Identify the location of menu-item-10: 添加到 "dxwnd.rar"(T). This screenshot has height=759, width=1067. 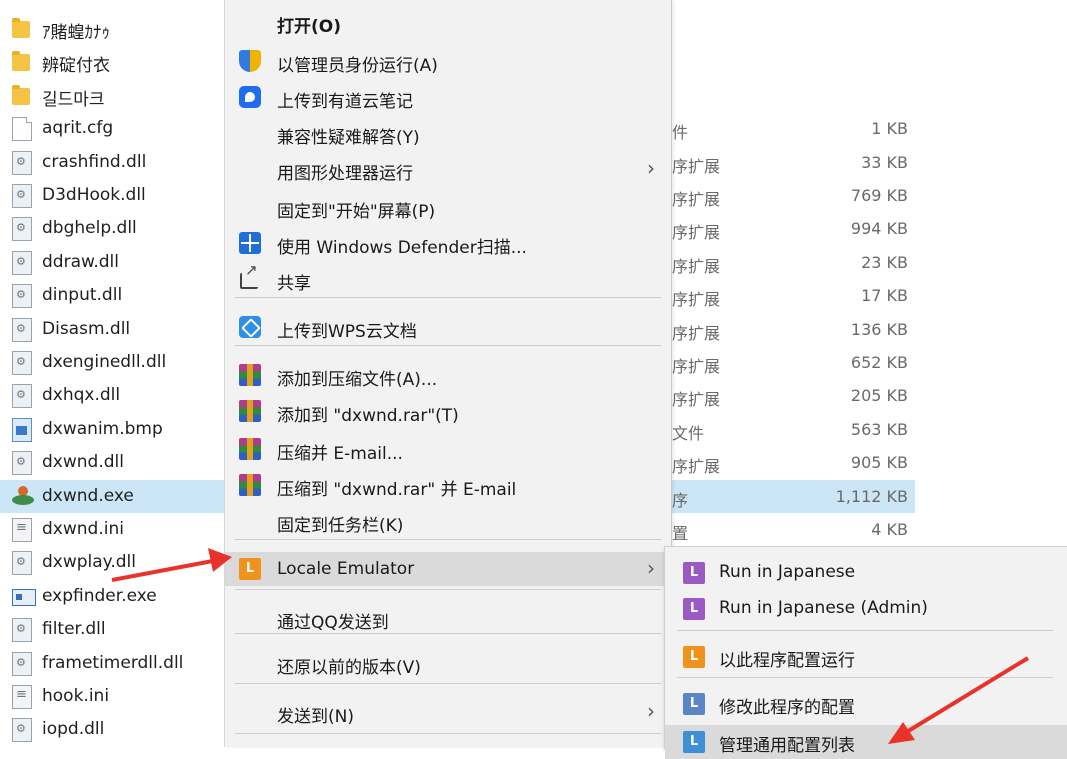
(448, 411).